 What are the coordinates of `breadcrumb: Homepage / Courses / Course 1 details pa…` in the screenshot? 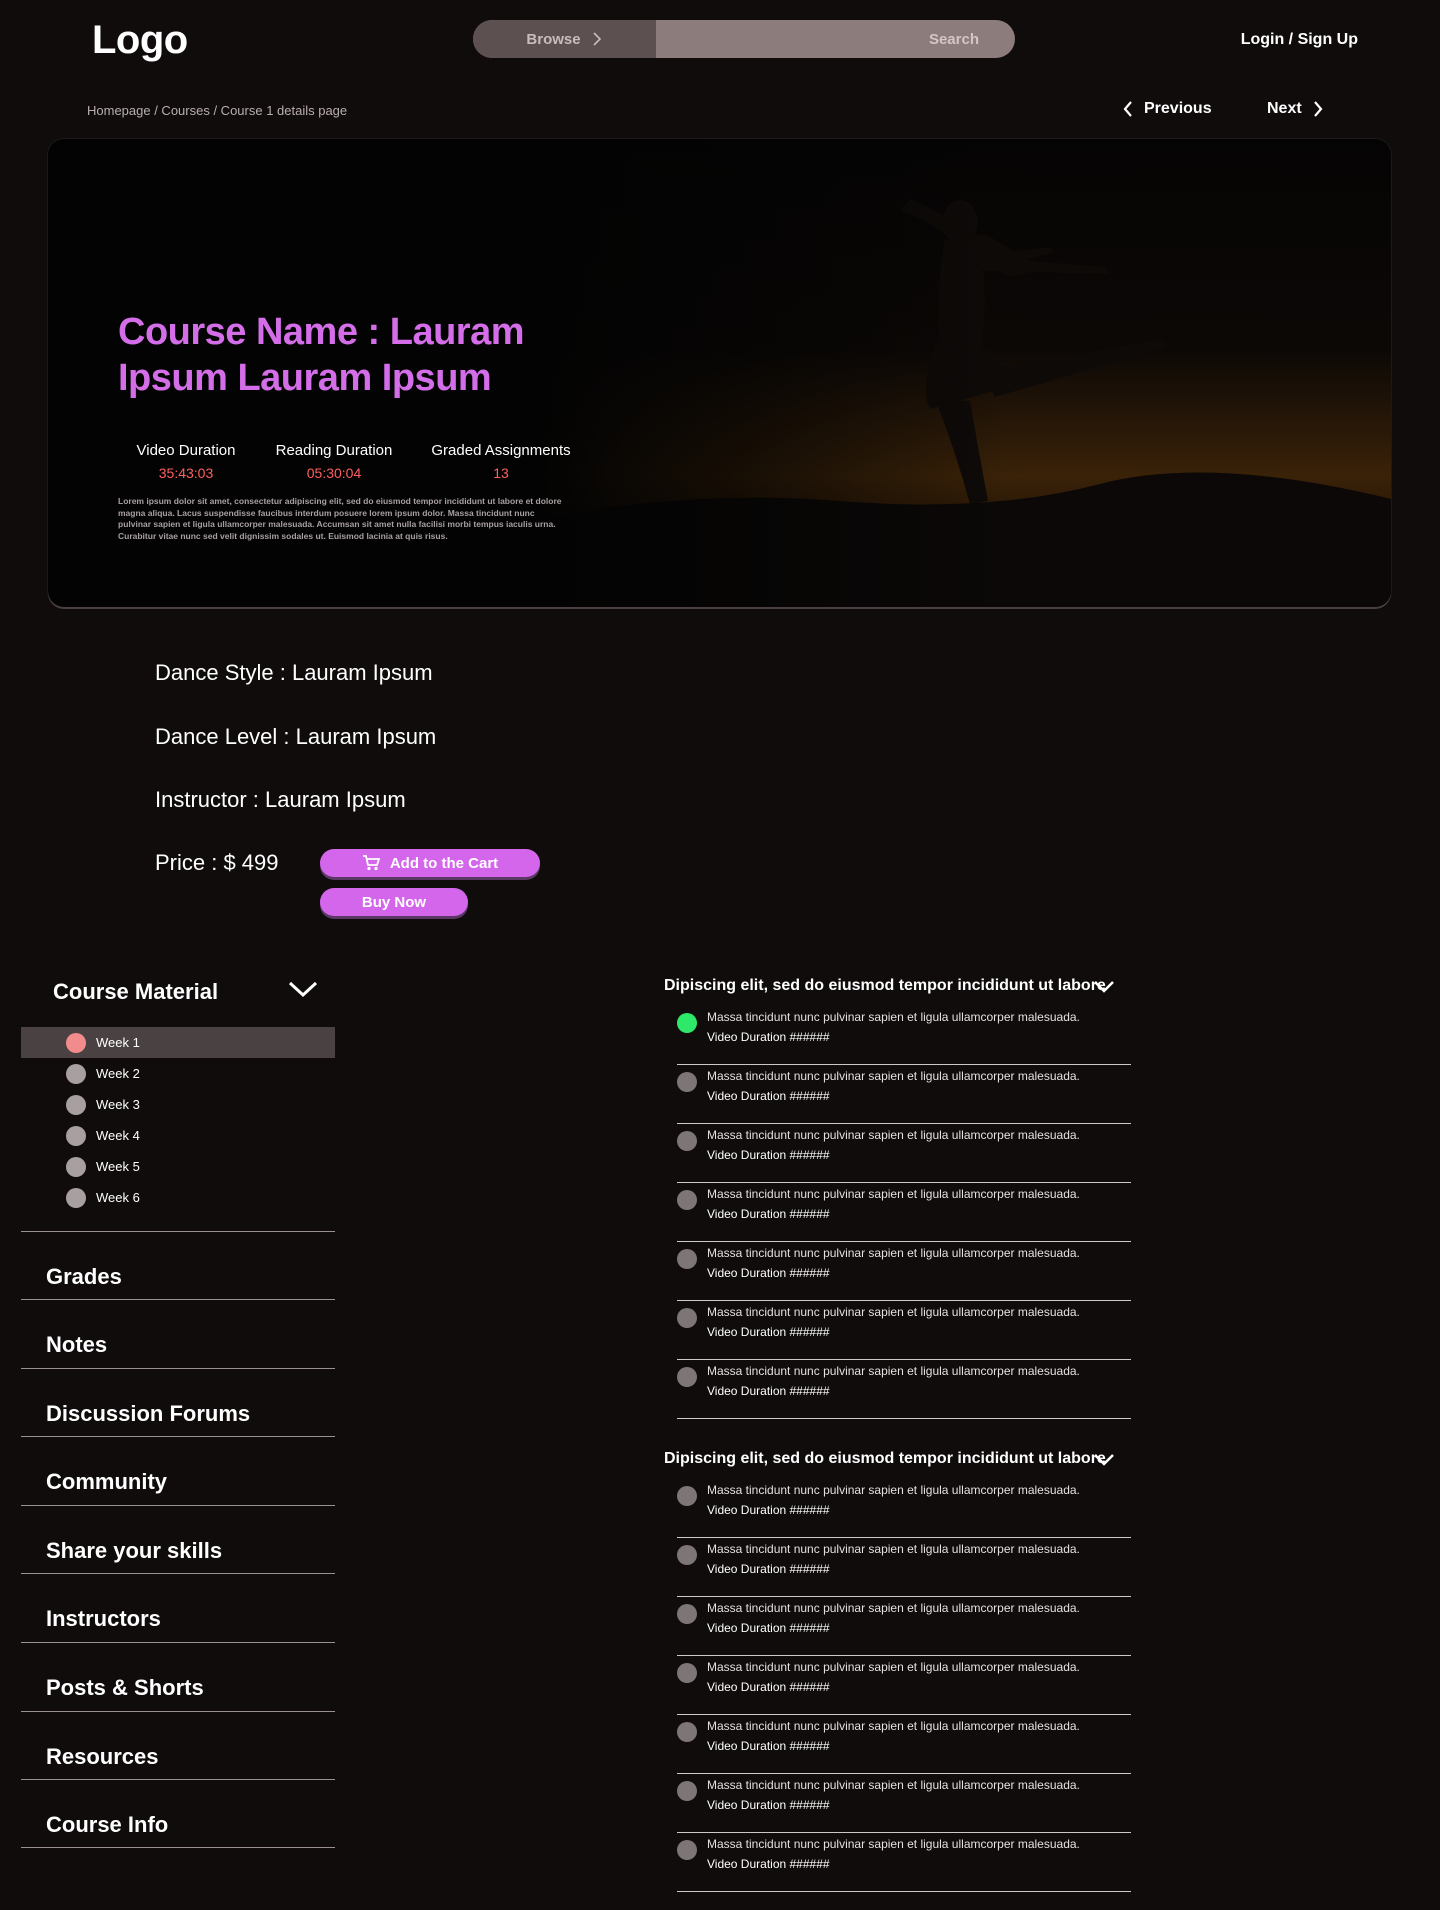 It's located at (217, 110).